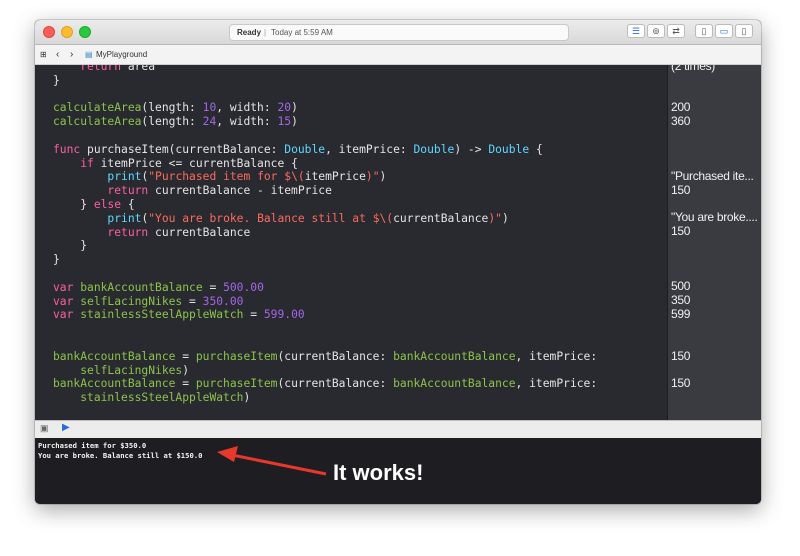  What do you see at coordinates (279, 464) in the screenshot?
I see `arrow-line` at bounding box center [279, 464].